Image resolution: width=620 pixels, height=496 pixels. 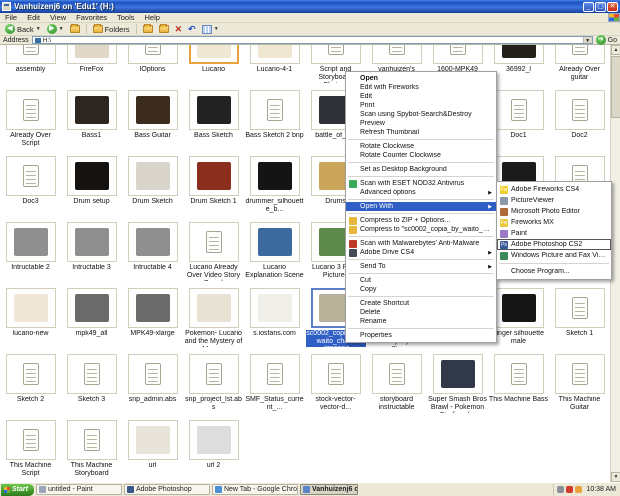 I want to click on file-item: This Machine Script, so click(x=30, y=450).